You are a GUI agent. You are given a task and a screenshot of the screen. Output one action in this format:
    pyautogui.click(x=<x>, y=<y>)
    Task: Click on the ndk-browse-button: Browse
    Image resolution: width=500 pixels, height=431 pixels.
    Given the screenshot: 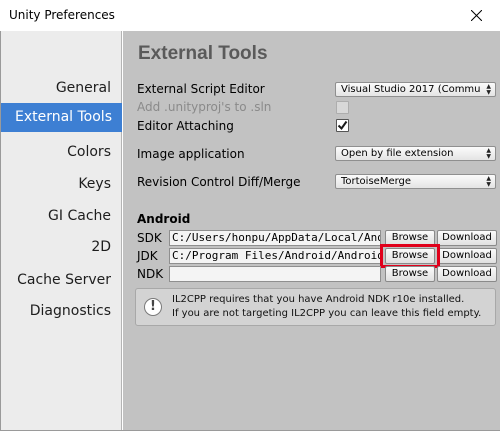 What is the action you would take?
    pyautogui.click(x=410, y=274)
    